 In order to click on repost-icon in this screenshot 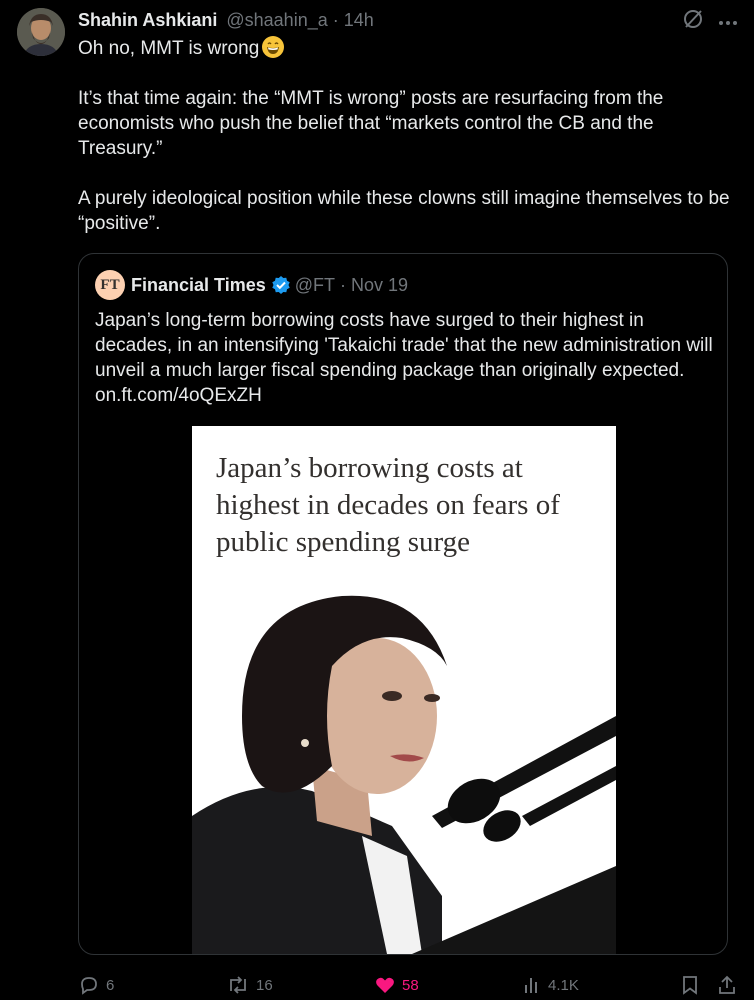, I will do `click(238, 985)`.